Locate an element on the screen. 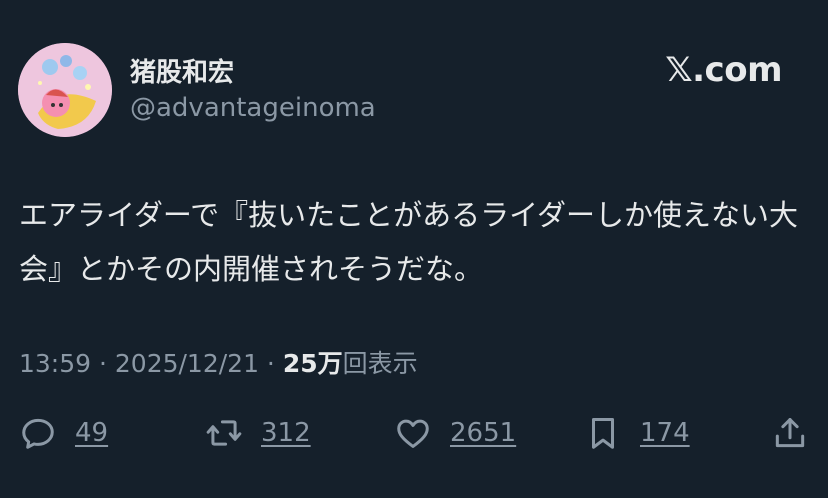 Image resolution: width=828 pixels, height=498 pixels. avatar-image is located at coordinates (65, 90).